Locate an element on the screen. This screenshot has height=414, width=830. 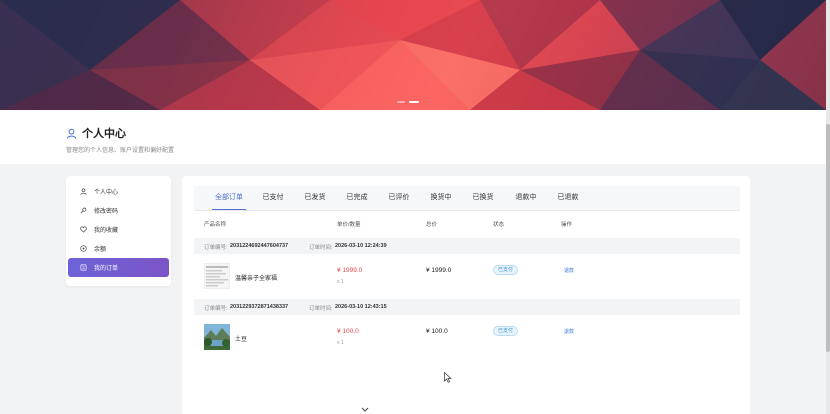
col-product-name: 产品名称 is located at coordinates (215, 225).